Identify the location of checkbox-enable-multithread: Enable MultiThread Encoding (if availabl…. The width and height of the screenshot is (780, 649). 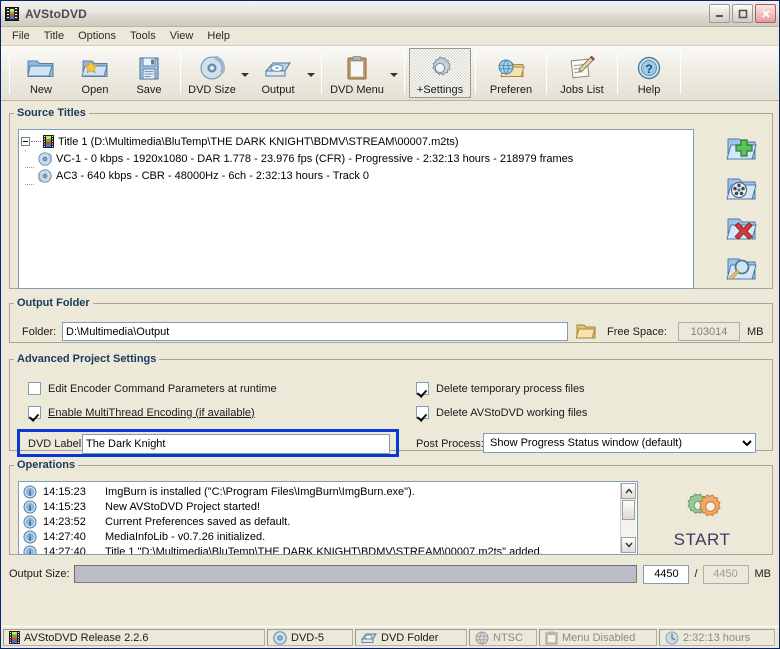
(141, 412).